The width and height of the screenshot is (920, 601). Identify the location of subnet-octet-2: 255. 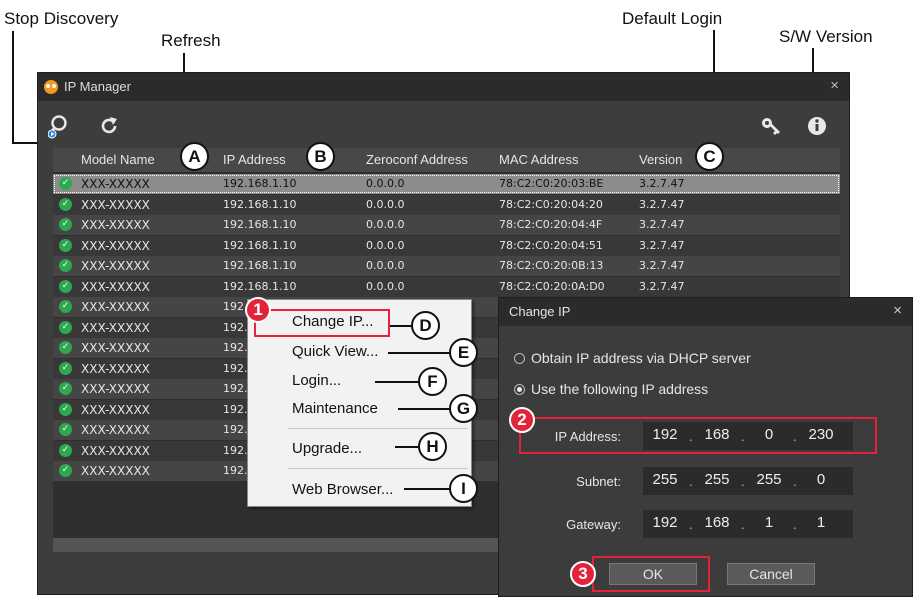
(717, 479).